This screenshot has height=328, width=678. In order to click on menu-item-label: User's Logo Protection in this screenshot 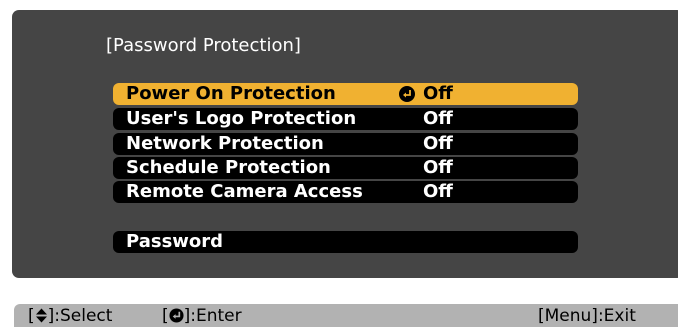, I will do `click(241, 118)`.